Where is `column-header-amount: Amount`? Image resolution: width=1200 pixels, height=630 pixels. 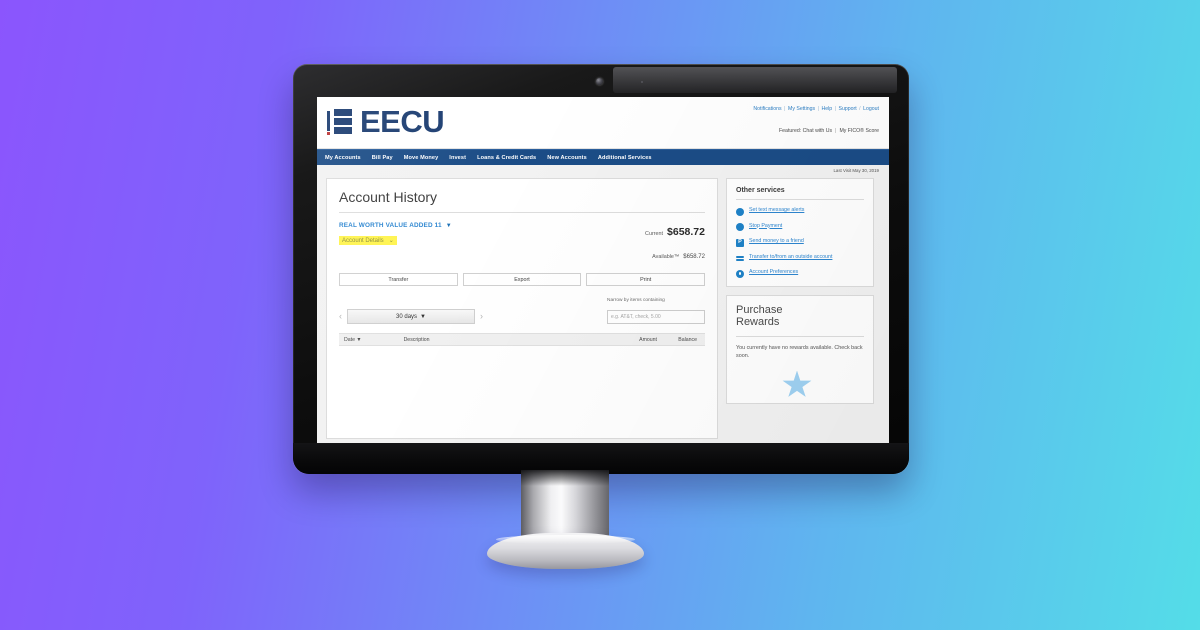 column-header-amount: Amount is located at coordinates (648, 340).